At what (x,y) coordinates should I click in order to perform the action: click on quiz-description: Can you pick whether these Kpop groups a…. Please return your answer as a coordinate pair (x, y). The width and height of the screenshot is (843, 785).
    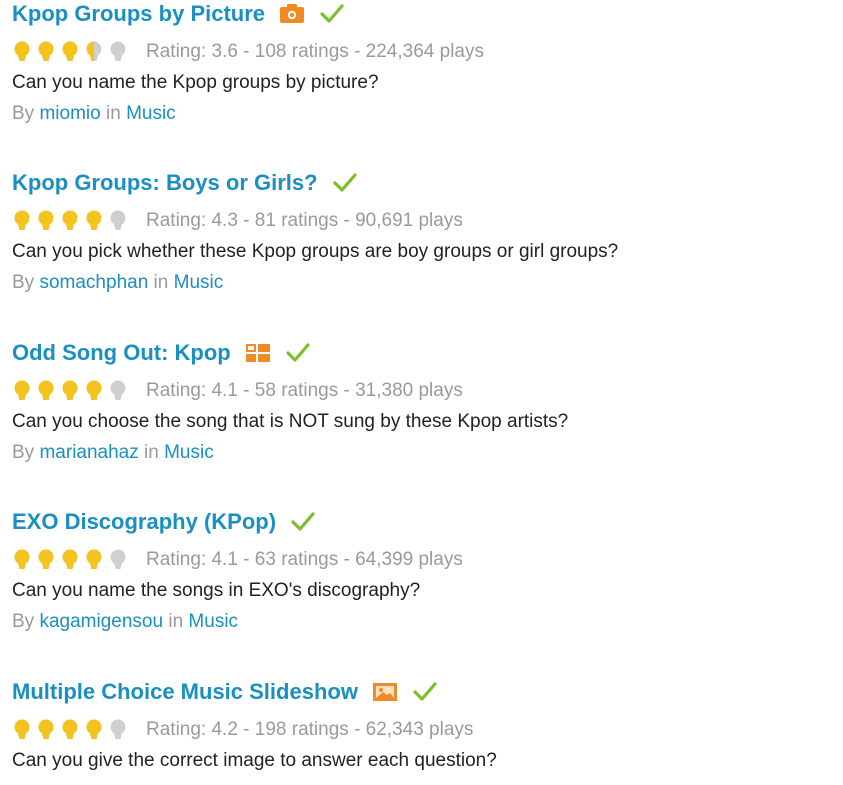
    Looking at the image, I should click on (315, 251).